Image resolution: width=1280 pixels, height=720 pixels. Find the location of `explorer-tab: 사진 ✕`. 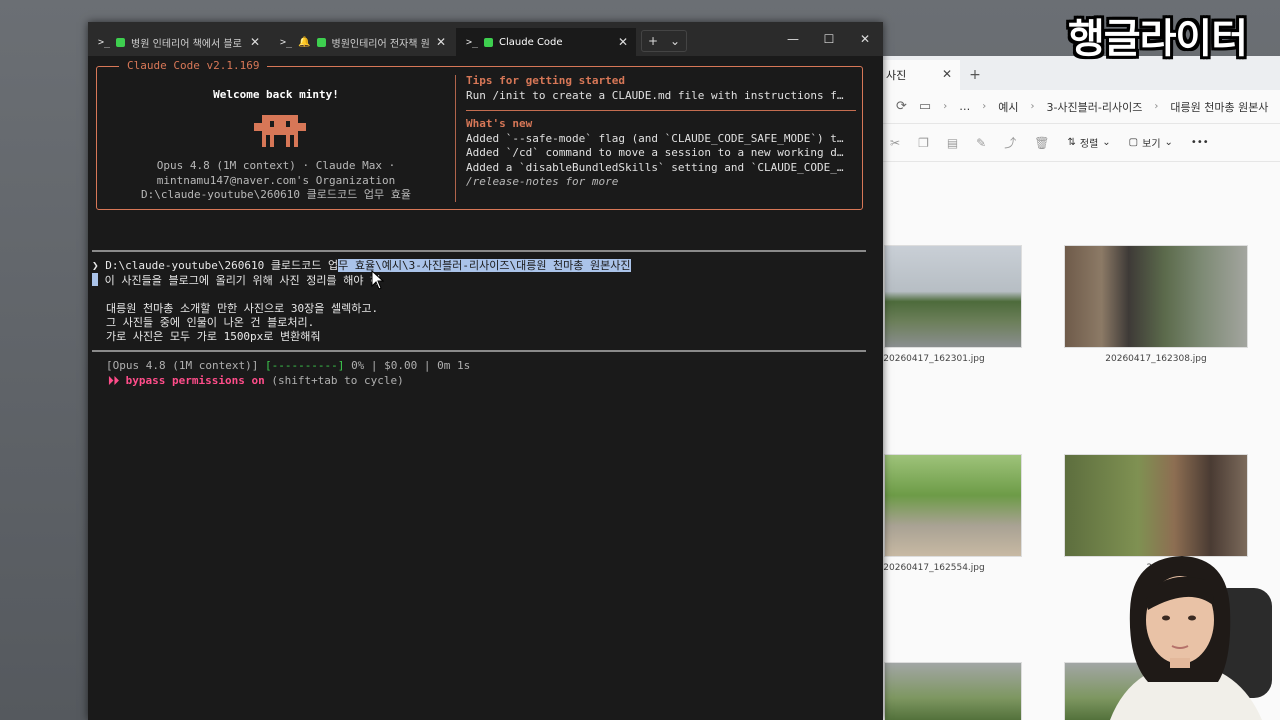

explorer-tab: 사진 ✕ is located at coordinates (920, 75).